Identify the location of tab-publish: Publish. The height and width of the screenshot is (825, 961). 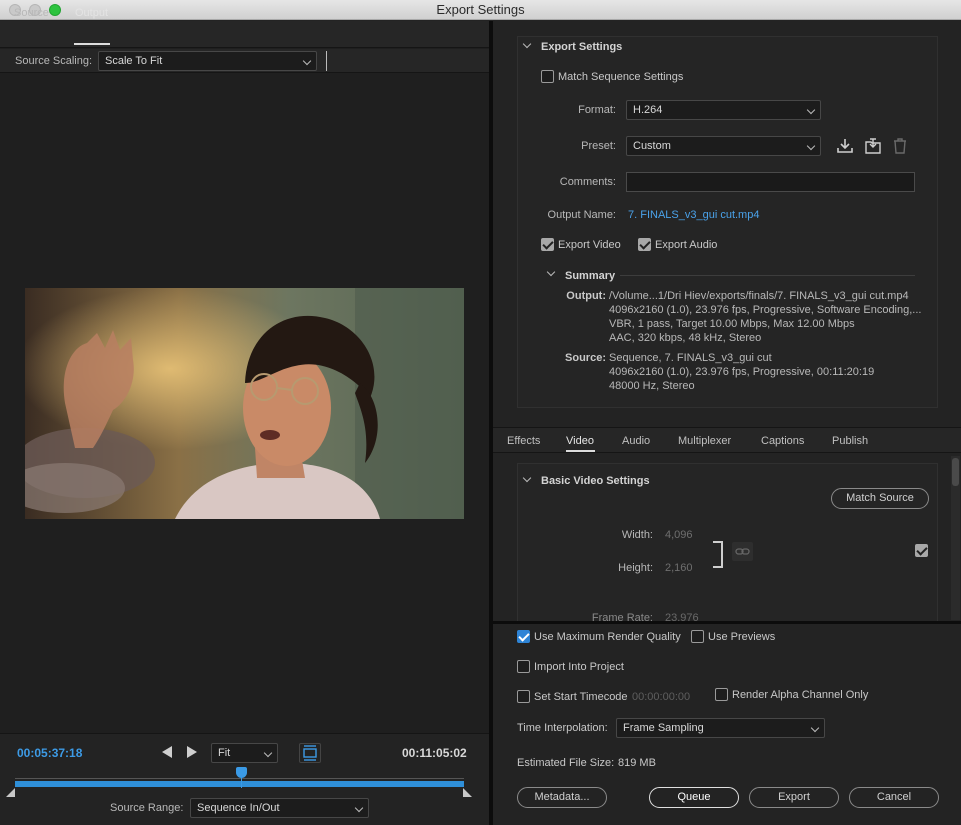
(850, 441).